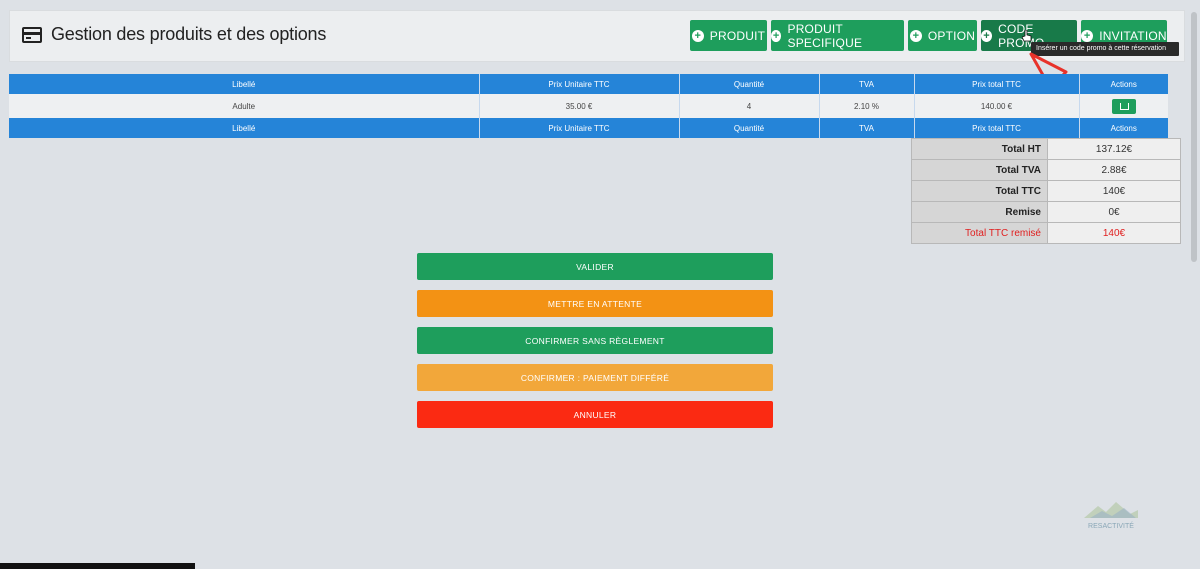 The image size is (1200, 569). I want to click on resactivite-logo: RESACTIVITÉ, so click(1111, 516).